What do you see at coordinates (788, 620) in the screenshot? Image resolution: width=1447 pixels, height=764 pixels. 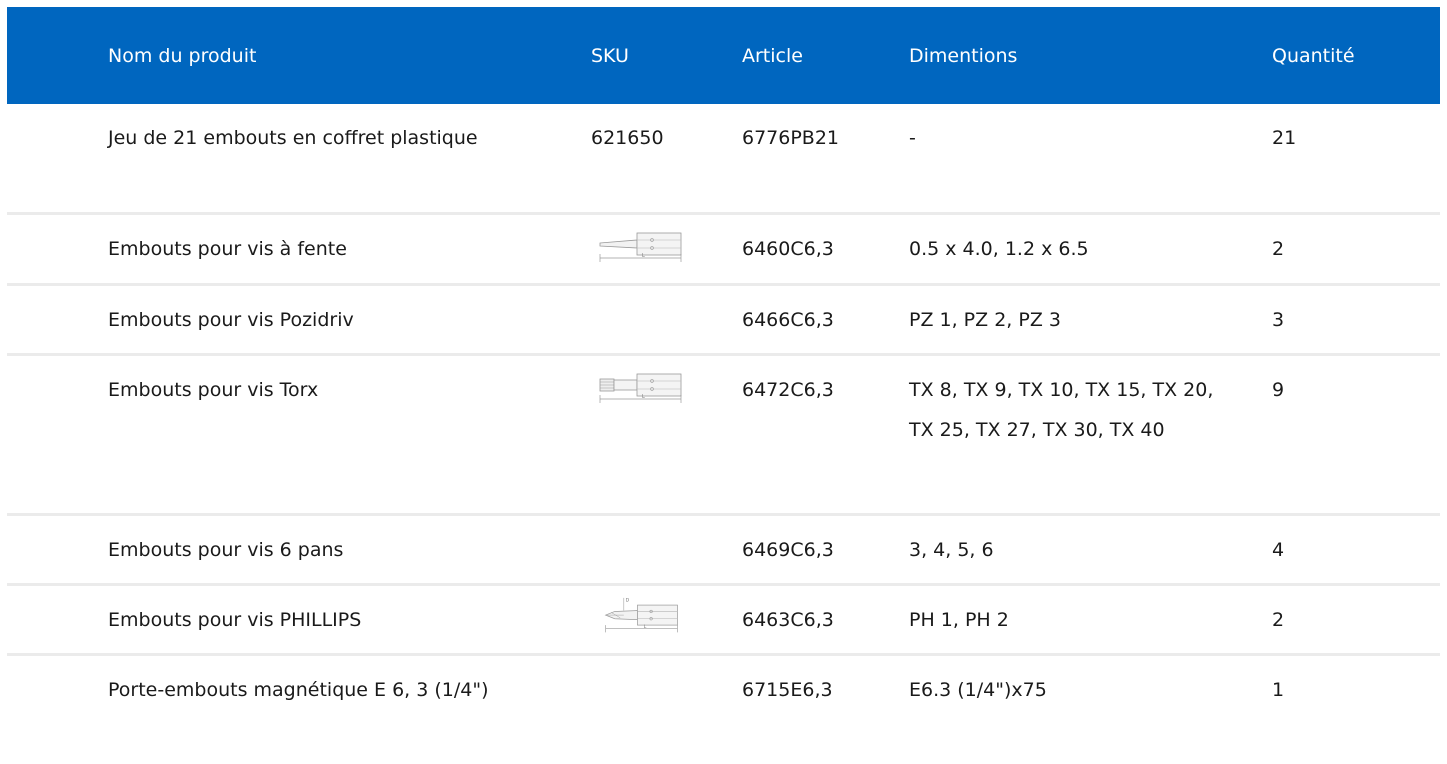 I see `product-article: 6463C6,3` at bounding box center [788, 620].